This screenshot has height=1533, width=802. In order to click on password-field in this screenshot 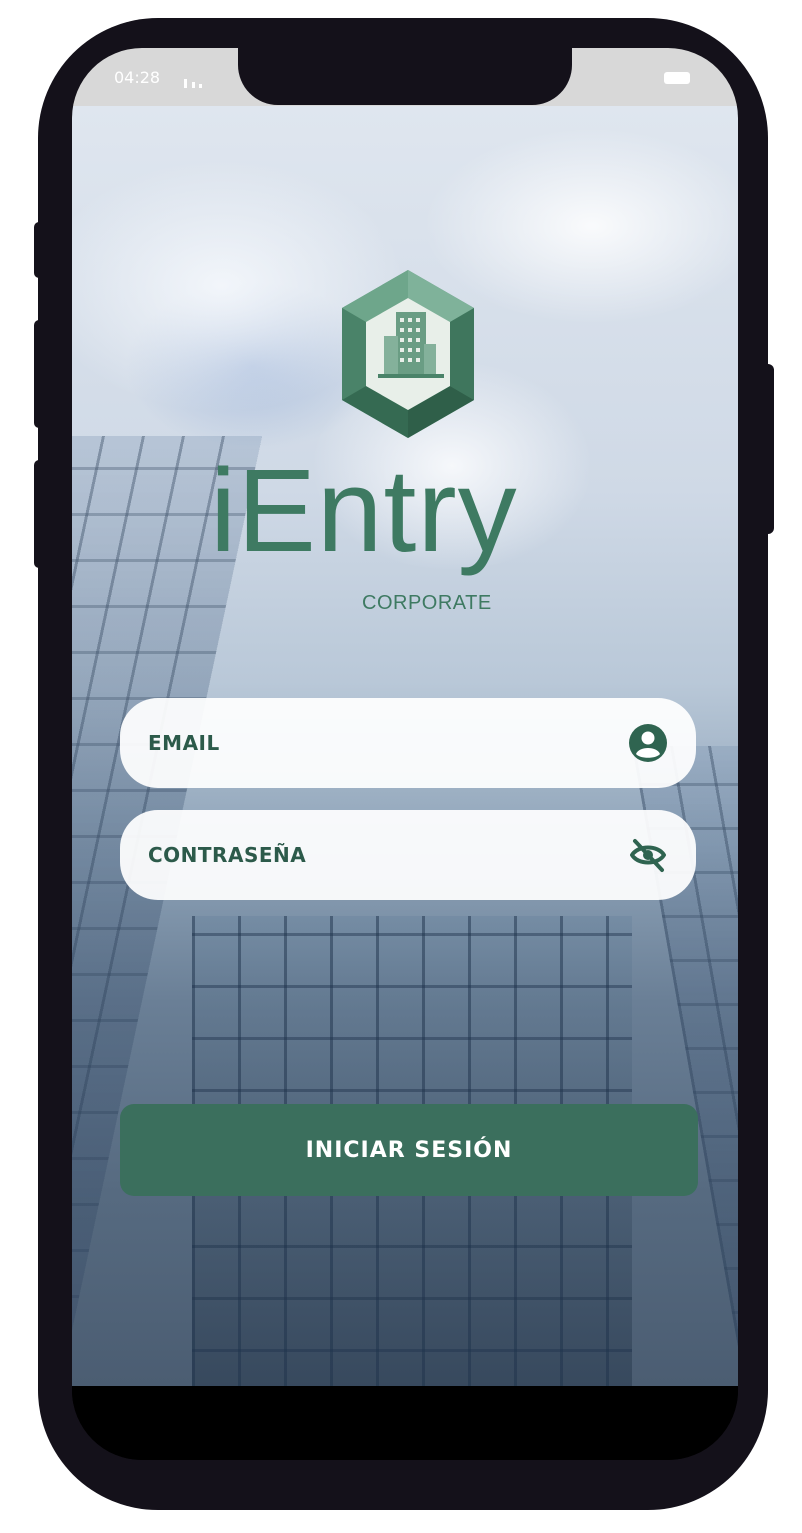, I will do `click(408, 855)`.